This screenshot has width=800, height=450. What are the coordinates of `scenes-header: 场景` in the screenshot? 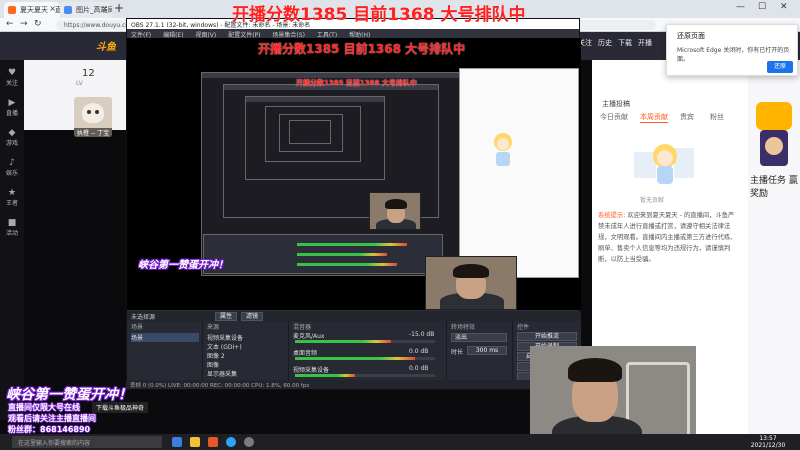 It's located at (137, 327).